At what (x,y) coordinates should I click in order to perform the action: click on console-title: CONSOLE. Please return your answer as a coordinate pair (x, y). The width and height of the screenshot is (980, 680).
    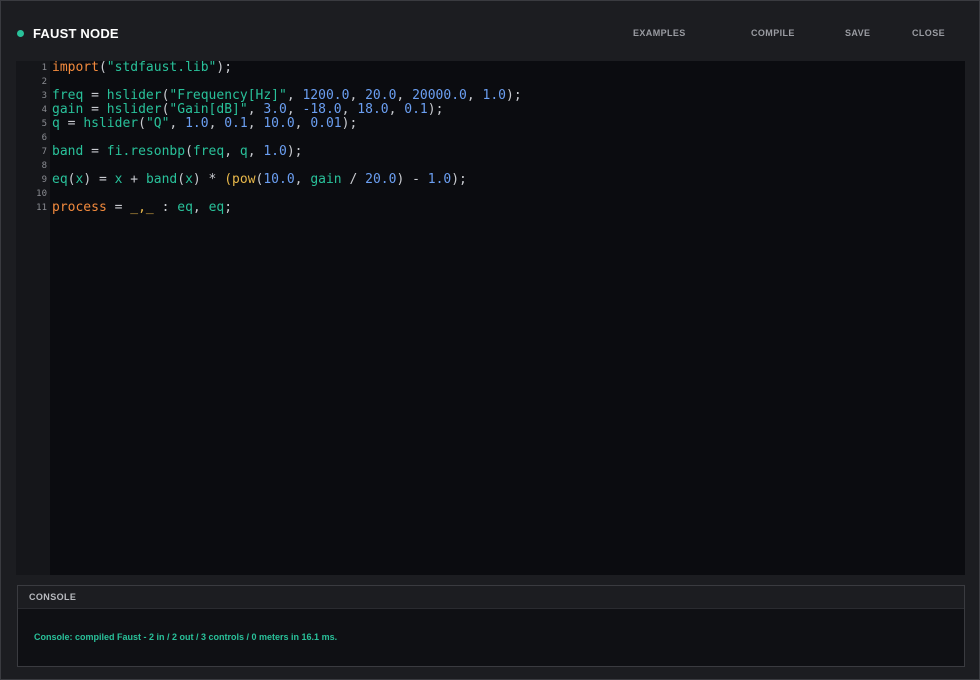
    Looking at the image, I should click on (53, 597).